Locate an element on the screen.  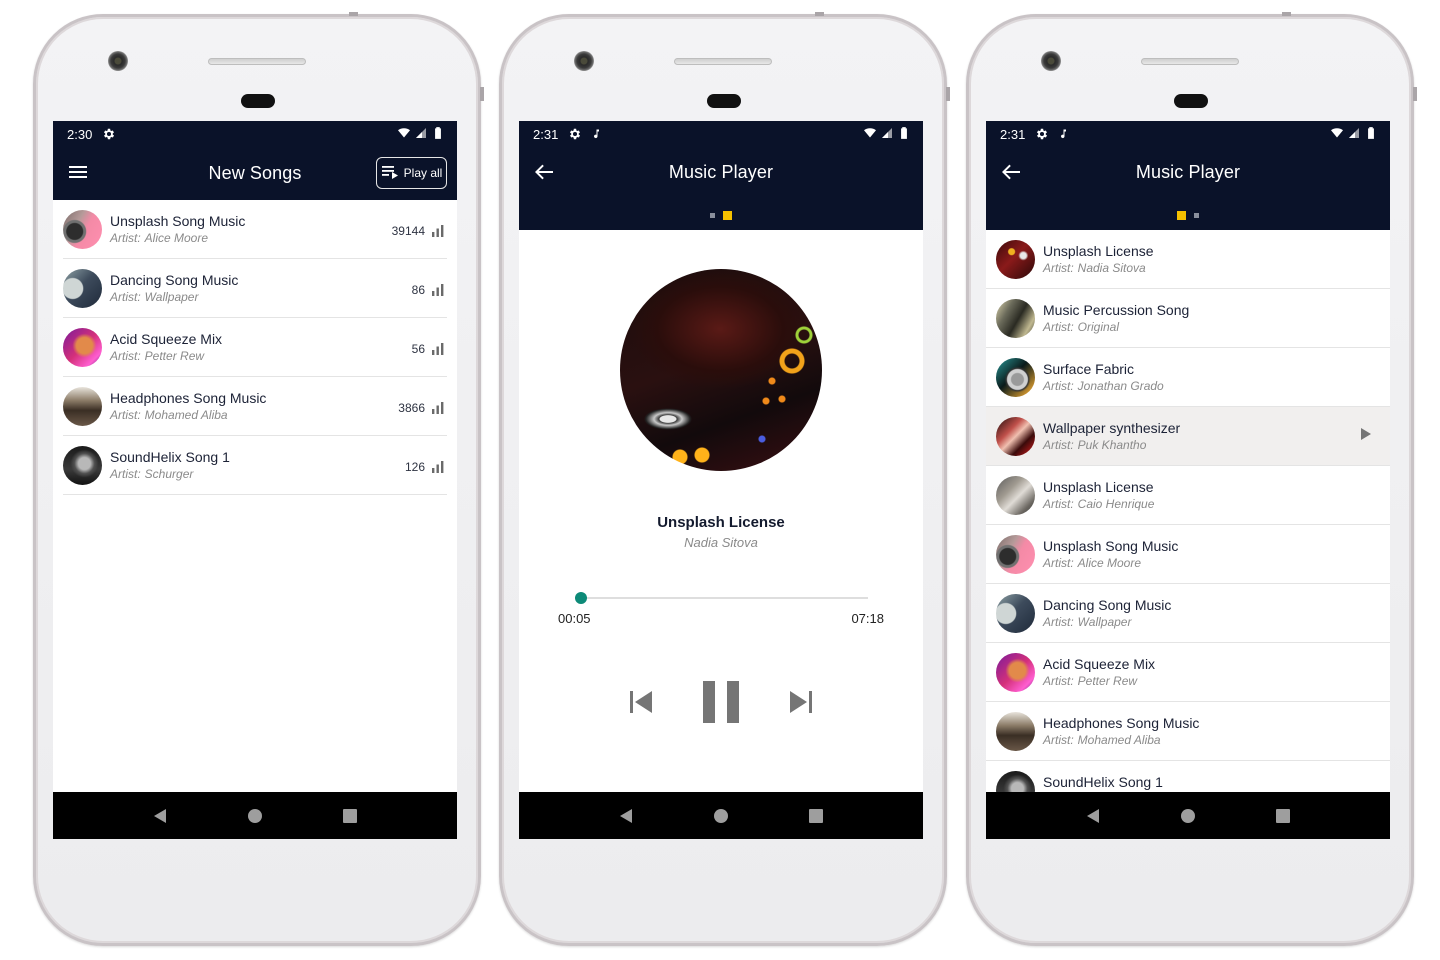
battery-icon is located at coordinates (904, 134).